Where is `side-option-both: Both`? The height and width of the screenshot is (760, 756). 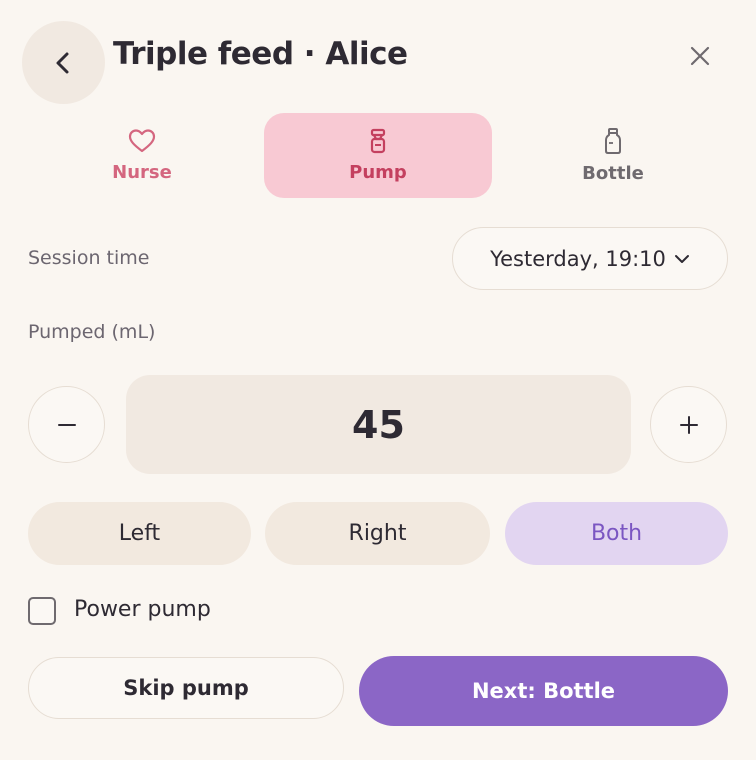 side-option-both: Both is located at coordinates (616, 533).